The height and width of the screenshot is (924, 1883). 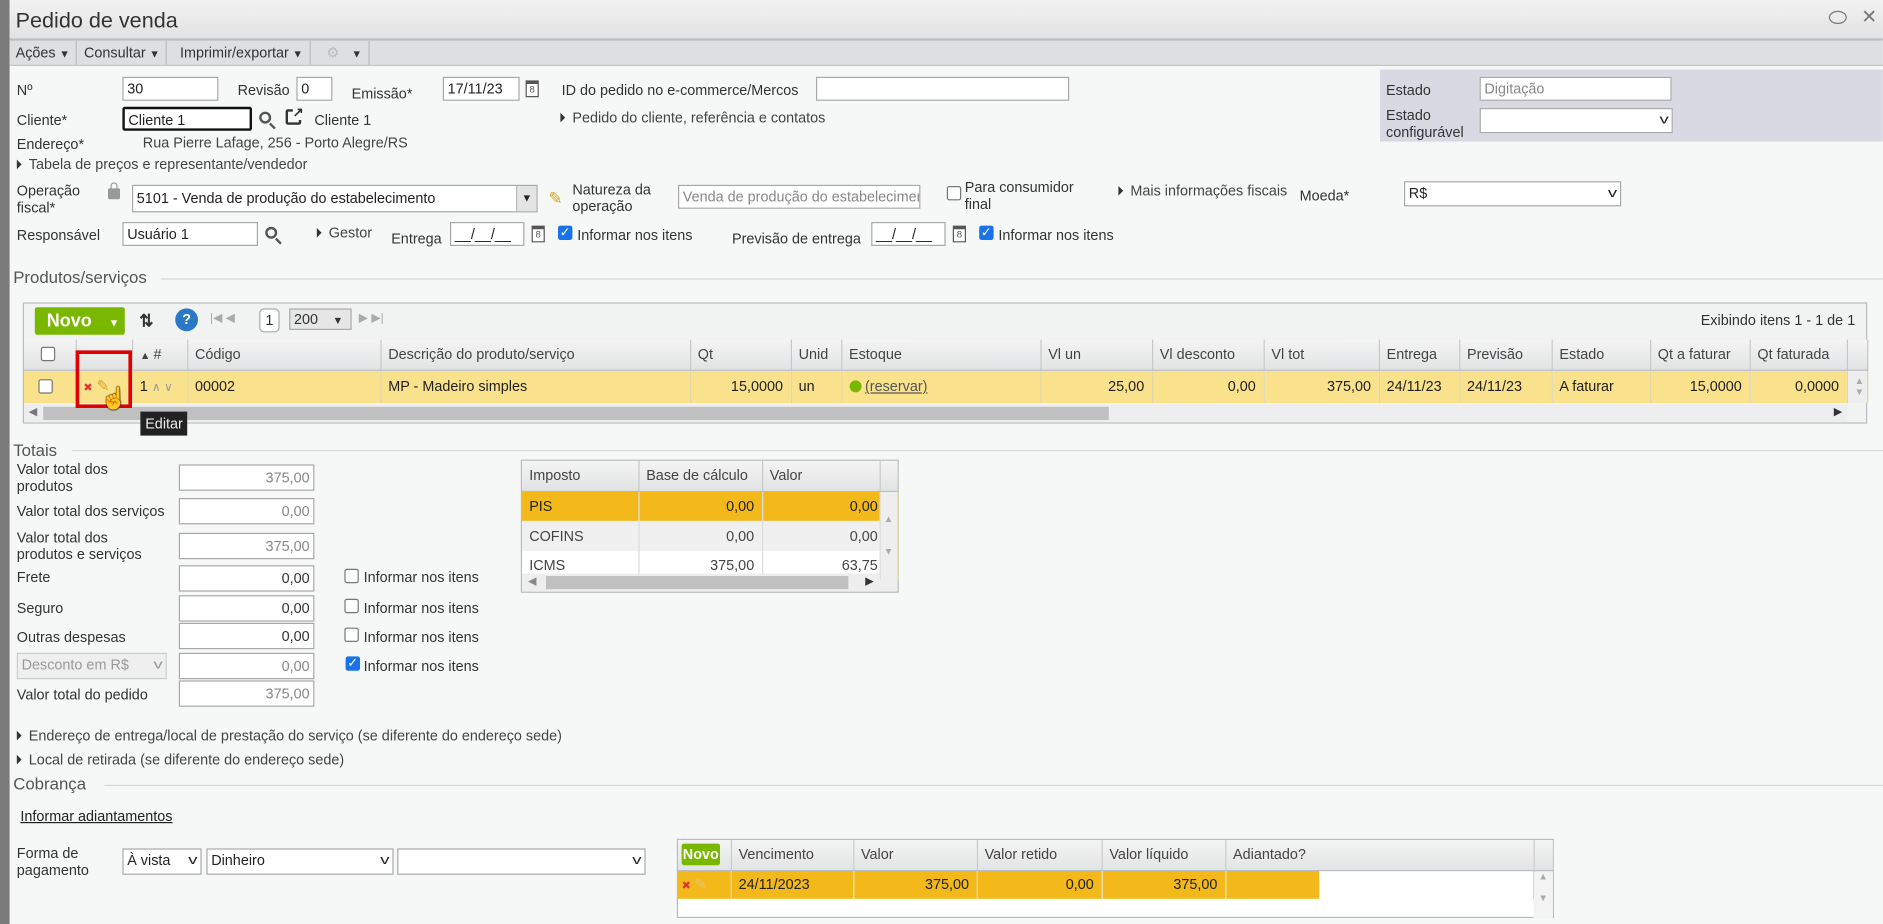 I want to click on col-estoque: Estoque, so click(x=941, y=355).